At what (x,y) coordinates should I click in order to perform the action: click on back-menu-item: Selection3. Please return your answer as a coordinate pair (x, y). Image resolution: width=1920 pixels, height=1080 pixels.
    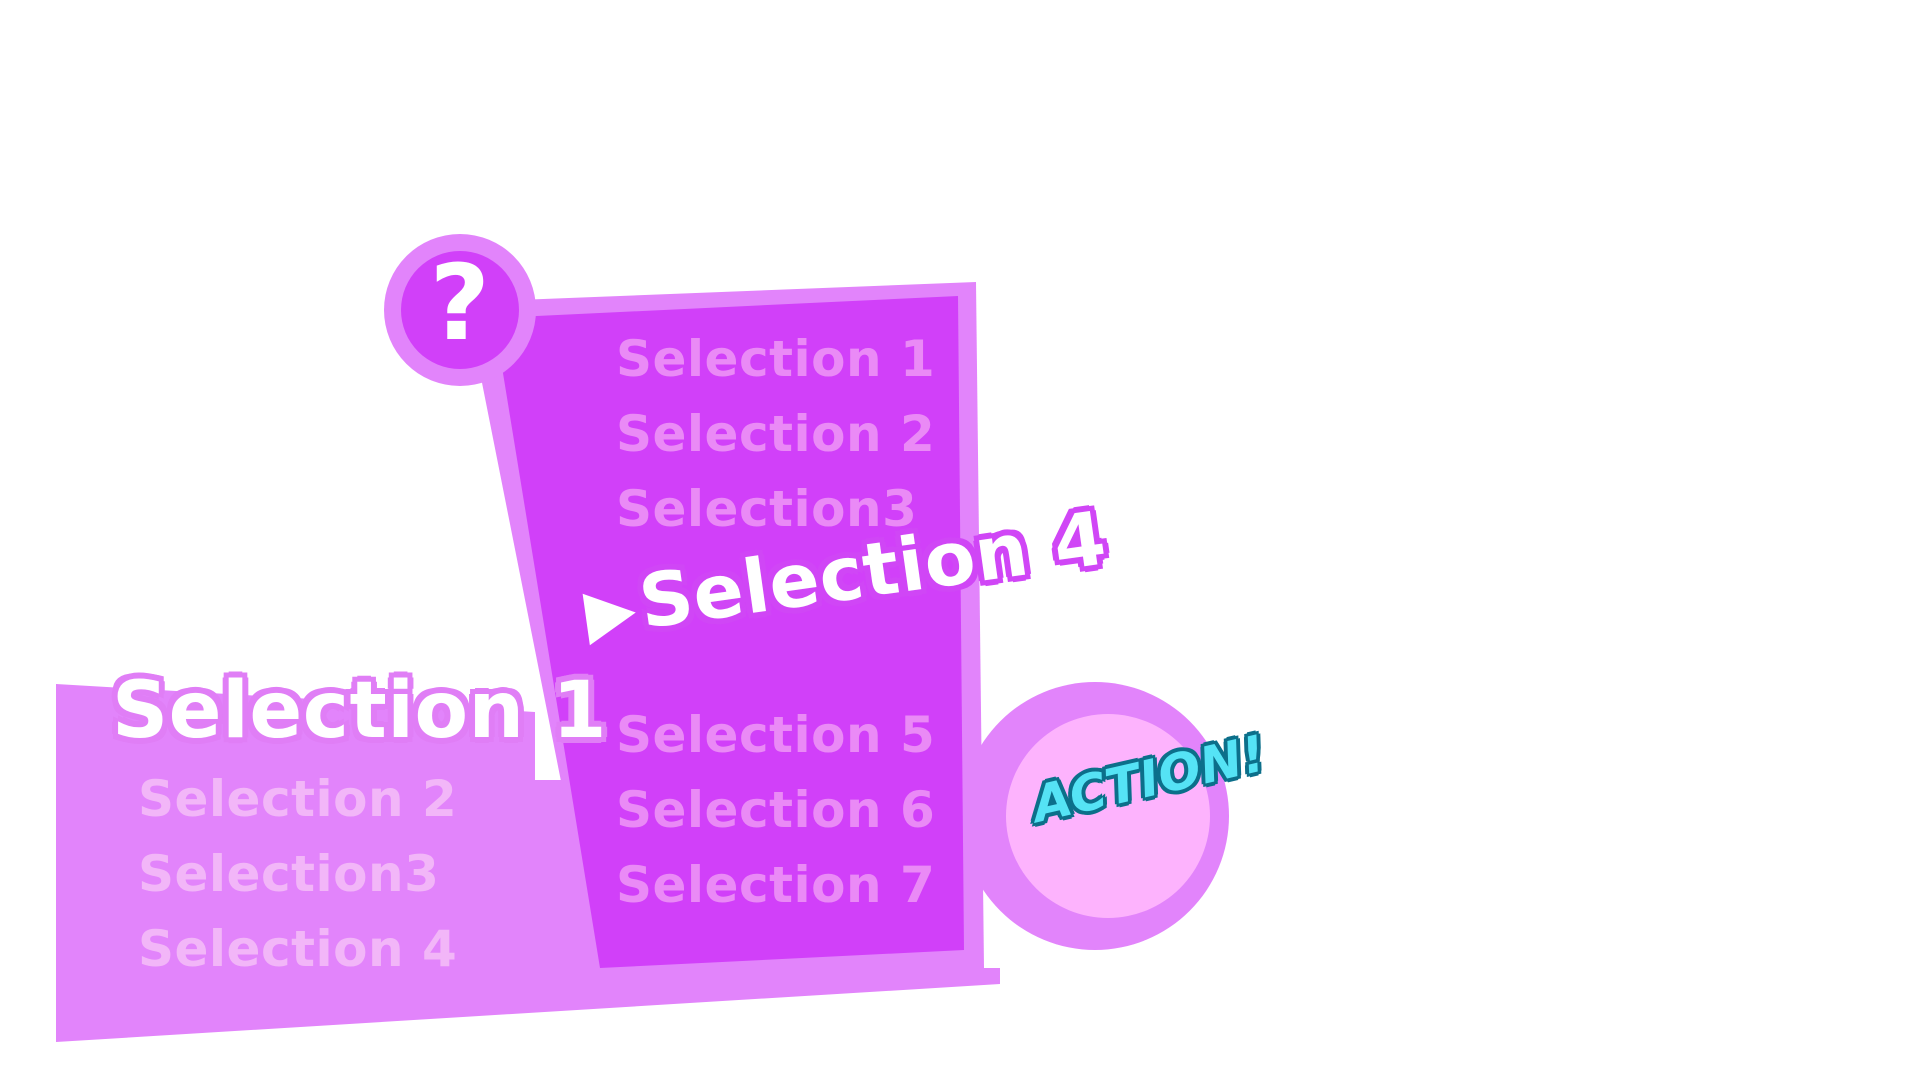
    Looking at the image, I should click on (288, 874).